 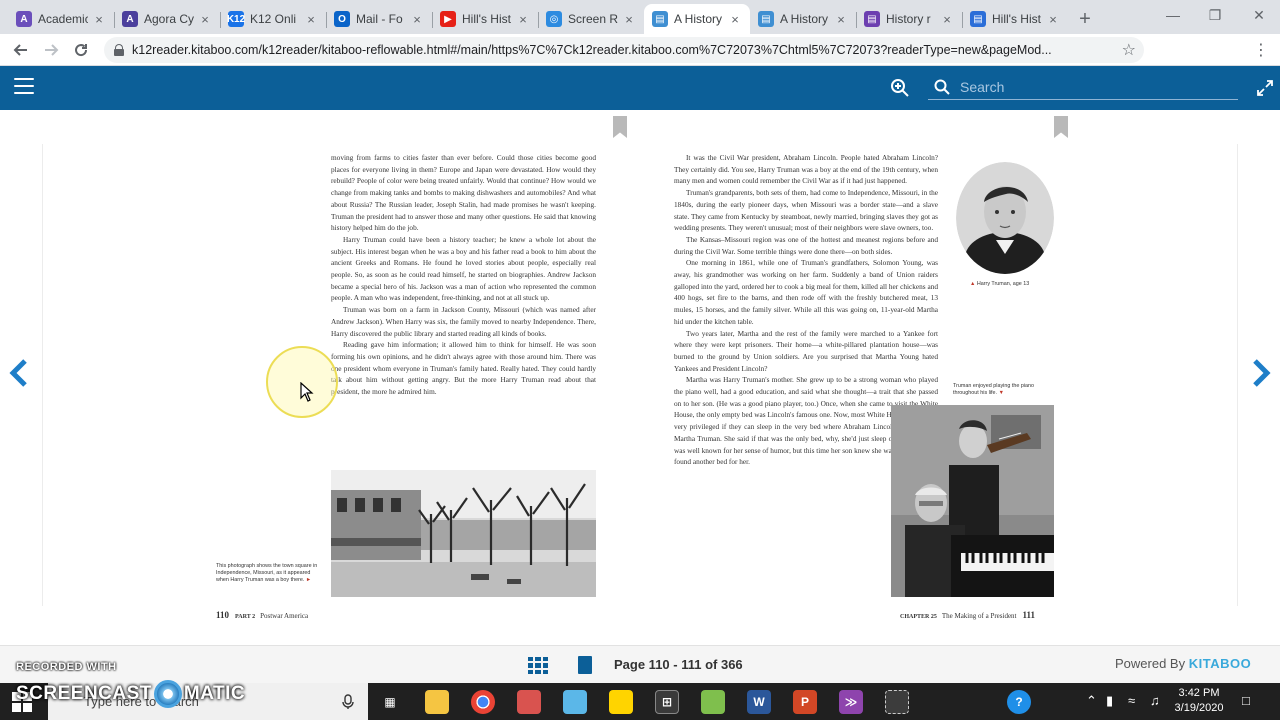 What do you see at coordinates (1215, 15) in the screenshot?
I see `restore-button: ❐` at bounding box center [1215, 15].